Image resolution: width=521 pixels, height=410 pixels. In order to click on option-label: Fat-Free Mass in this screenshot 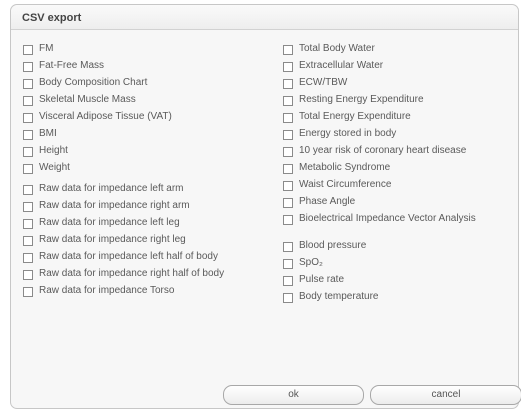, I will do `click(72, 65)`.